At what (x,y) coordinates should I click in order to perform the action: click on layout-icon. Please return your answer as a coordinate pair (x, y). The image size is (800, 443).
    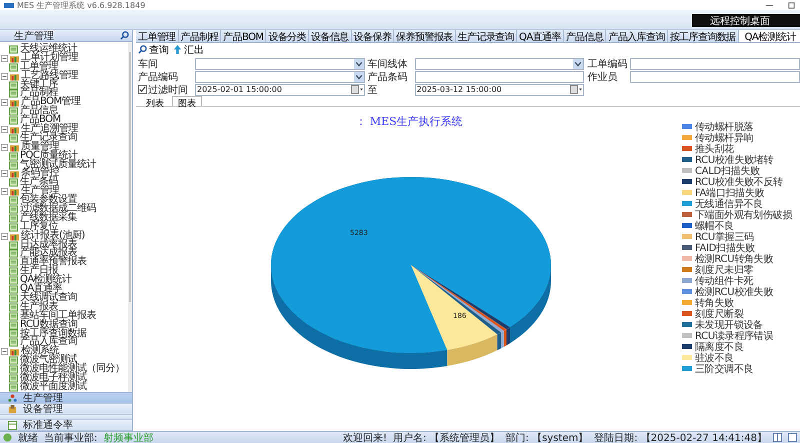
    Looking at the image, I should click on (777, 437).